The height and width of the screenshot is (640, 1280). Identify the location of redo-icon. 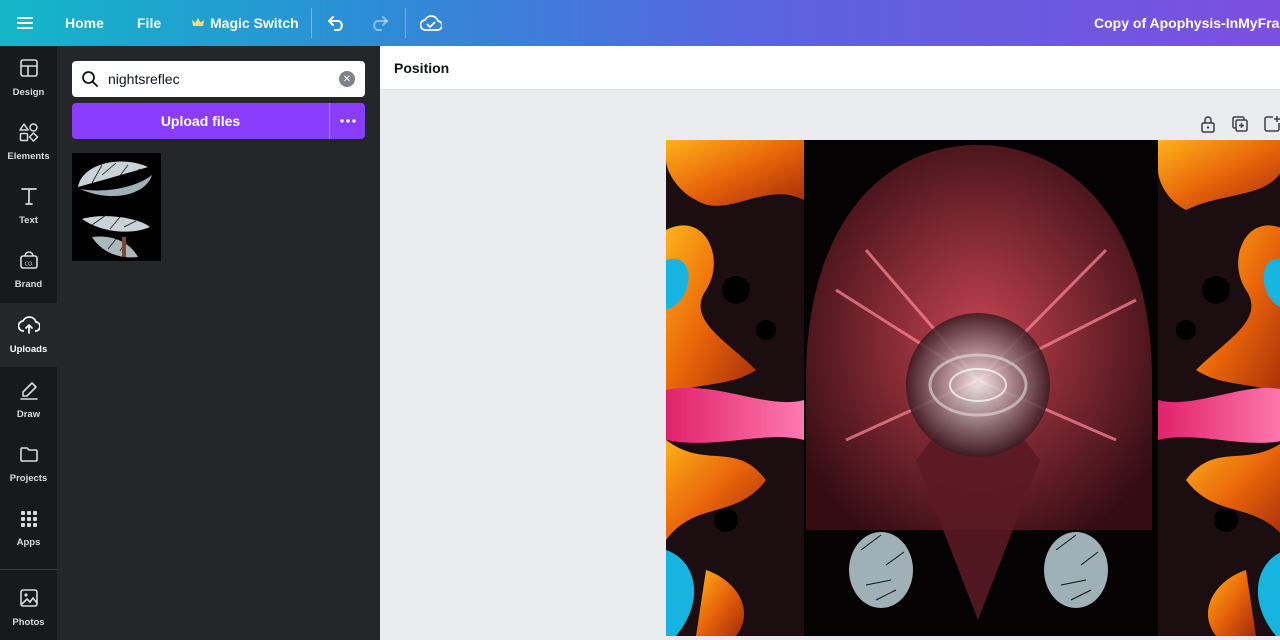
(379, 23).